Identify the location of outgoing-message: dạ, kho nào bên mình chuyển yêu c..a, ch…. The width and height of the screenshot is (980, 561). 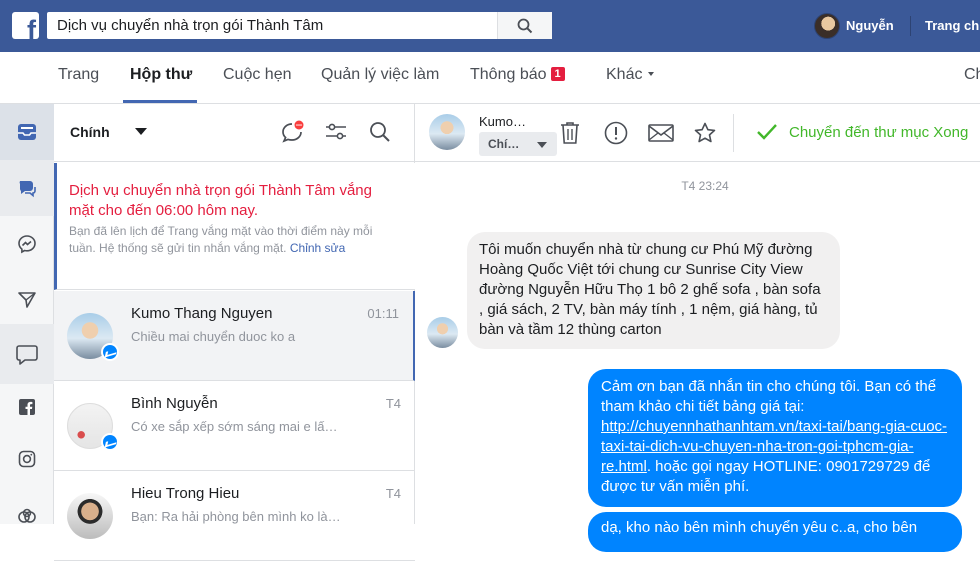
(775, 532).